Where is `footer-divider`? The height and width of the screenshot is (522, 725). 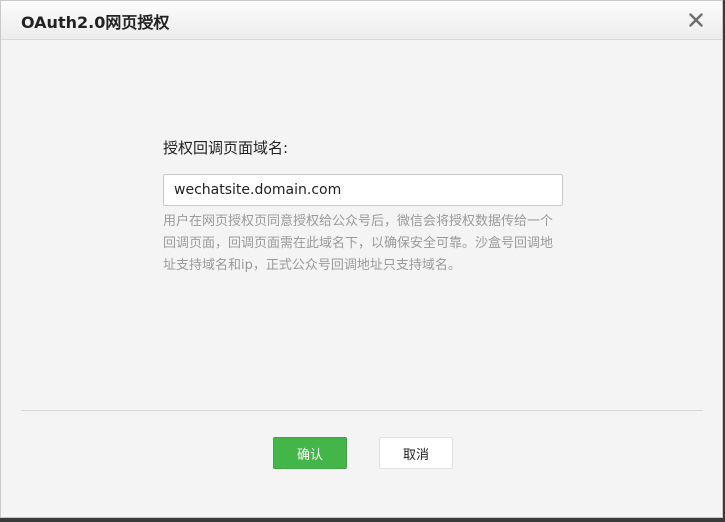 footer-divider is located at coordinates (362, 410).